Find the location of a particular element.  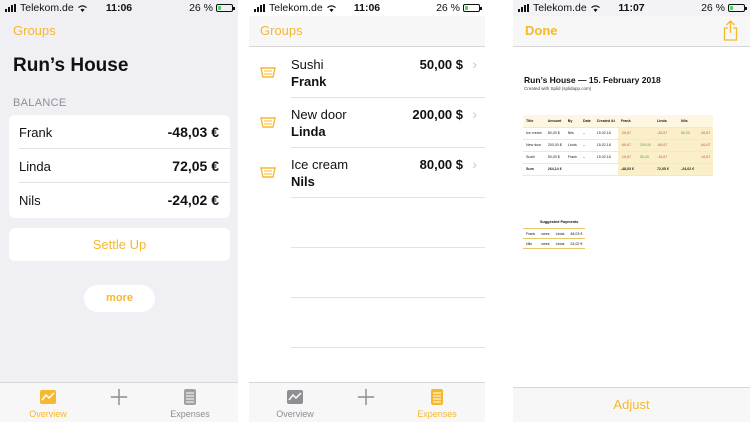

status-bar: Telekom.de 11:06 26 % is located at coordinates (367, 8).